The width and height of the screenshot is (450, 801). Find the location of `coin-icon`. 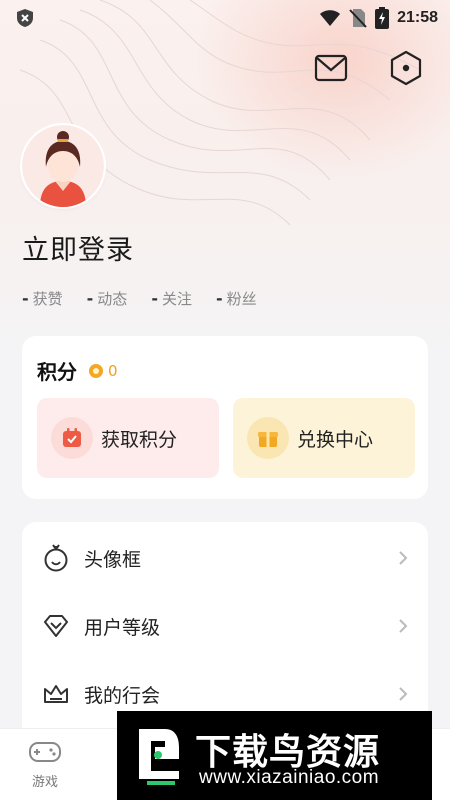

coin-icon is located at coordinates (96, 370).